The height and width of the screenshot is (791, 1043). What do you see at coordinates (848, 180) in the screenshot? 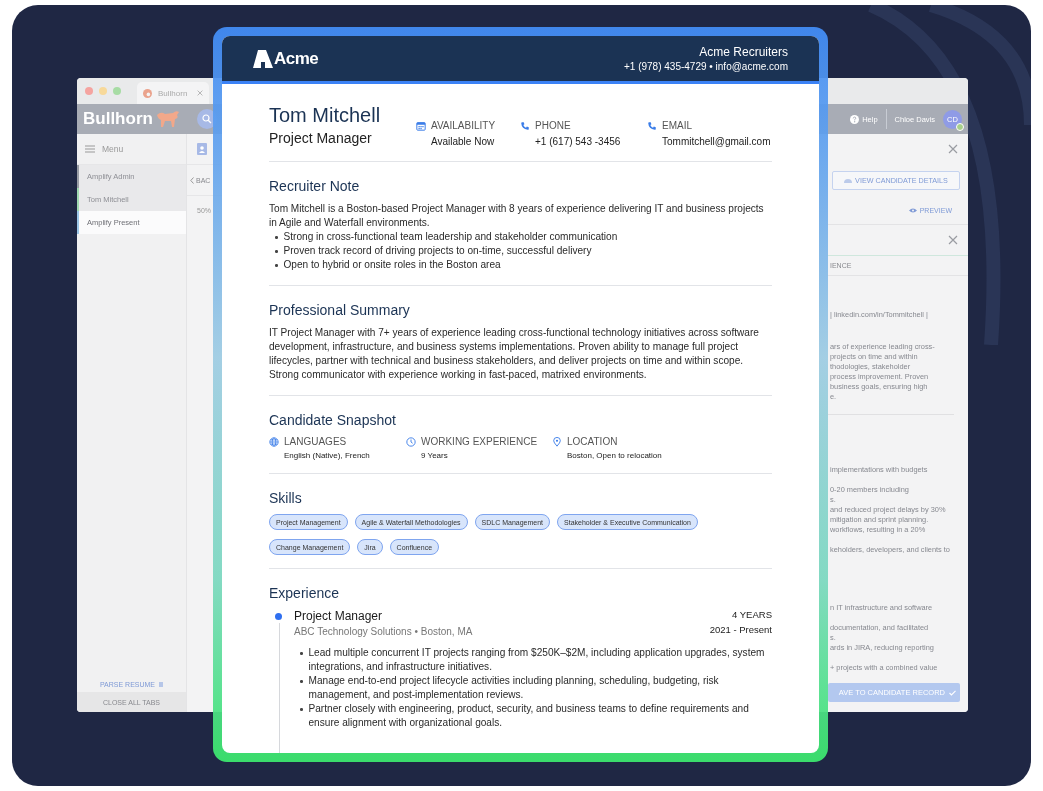
I see `gauge-icon` at bounding box center [848, 180].